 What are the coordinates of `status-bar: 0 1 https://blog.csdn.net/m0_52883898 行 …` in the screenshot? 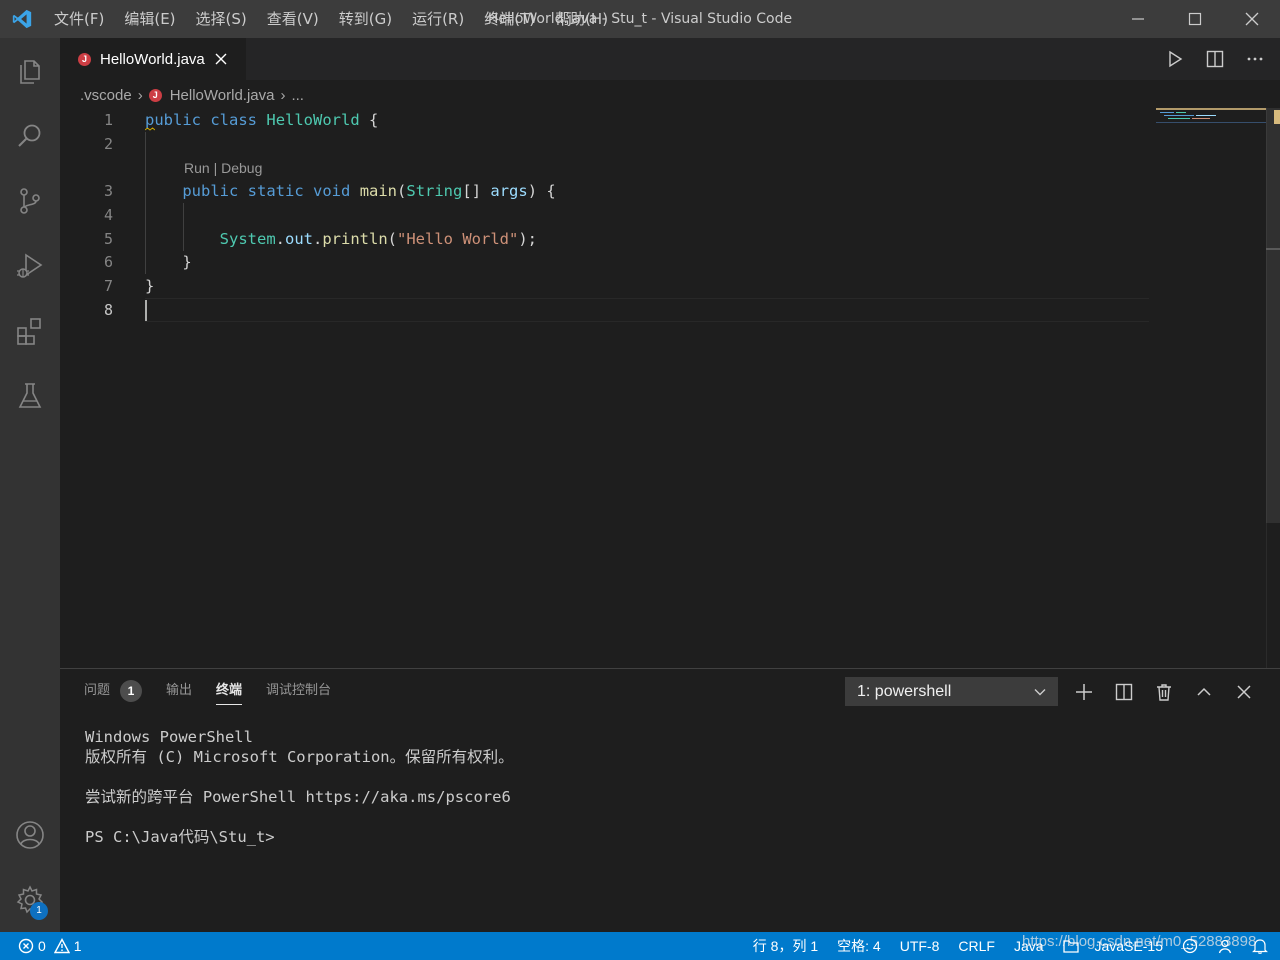 It's located at (640, 946).